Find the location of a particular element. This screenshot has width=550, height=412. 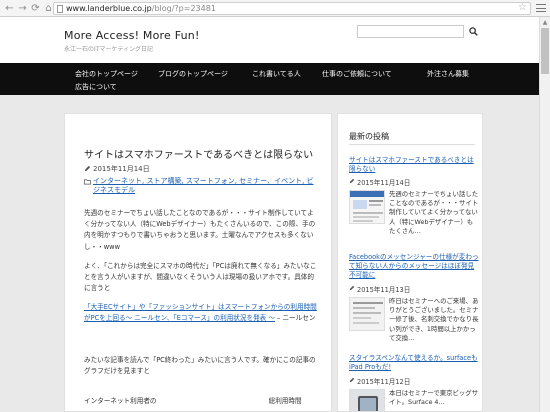

post-date: 2015年11月14日 is located at coordinates (117, 169).